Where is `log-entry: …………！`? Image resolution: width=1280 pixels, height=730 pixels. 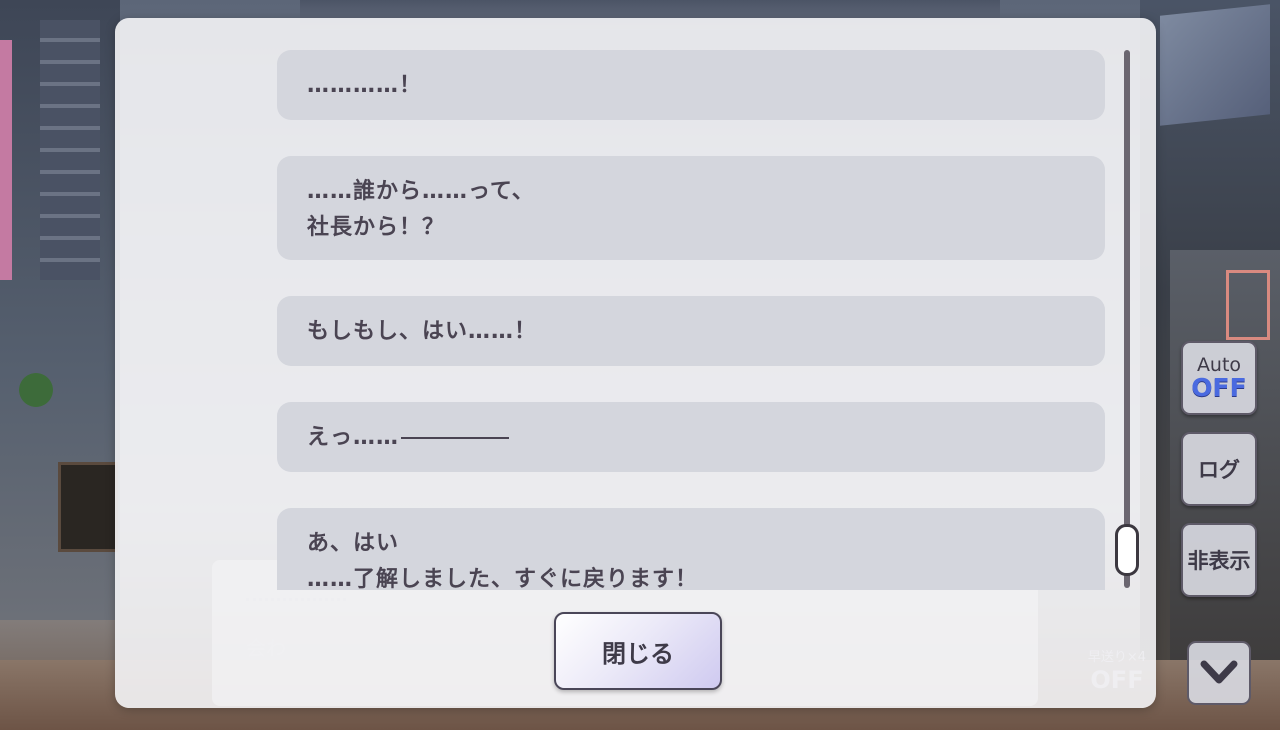 log-entry: …………！ is located at coordinates (691, 85).